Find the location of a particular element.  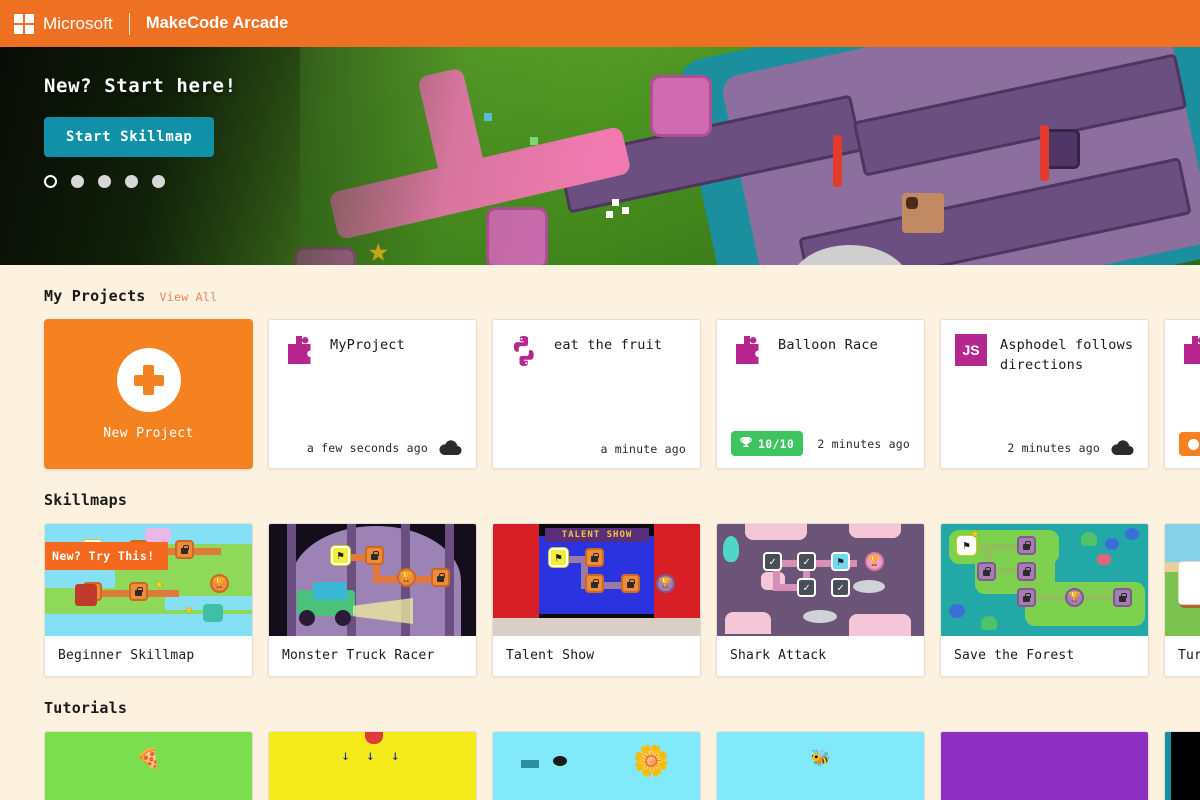

skillmap-thumbnail: ⚑ 🏆 is located at coordinates (372, 580).